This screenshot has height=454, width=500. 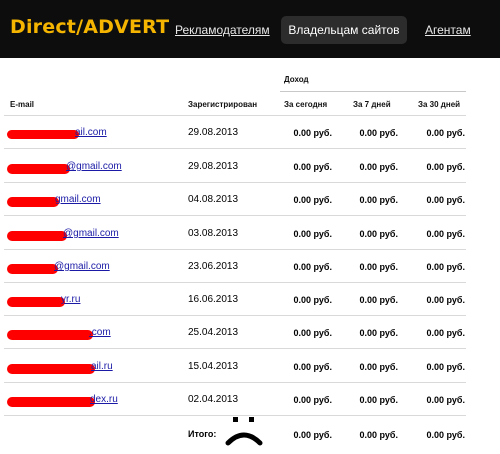 I want to click on col-today-header: За сегодня, so click(x=306, y=104).